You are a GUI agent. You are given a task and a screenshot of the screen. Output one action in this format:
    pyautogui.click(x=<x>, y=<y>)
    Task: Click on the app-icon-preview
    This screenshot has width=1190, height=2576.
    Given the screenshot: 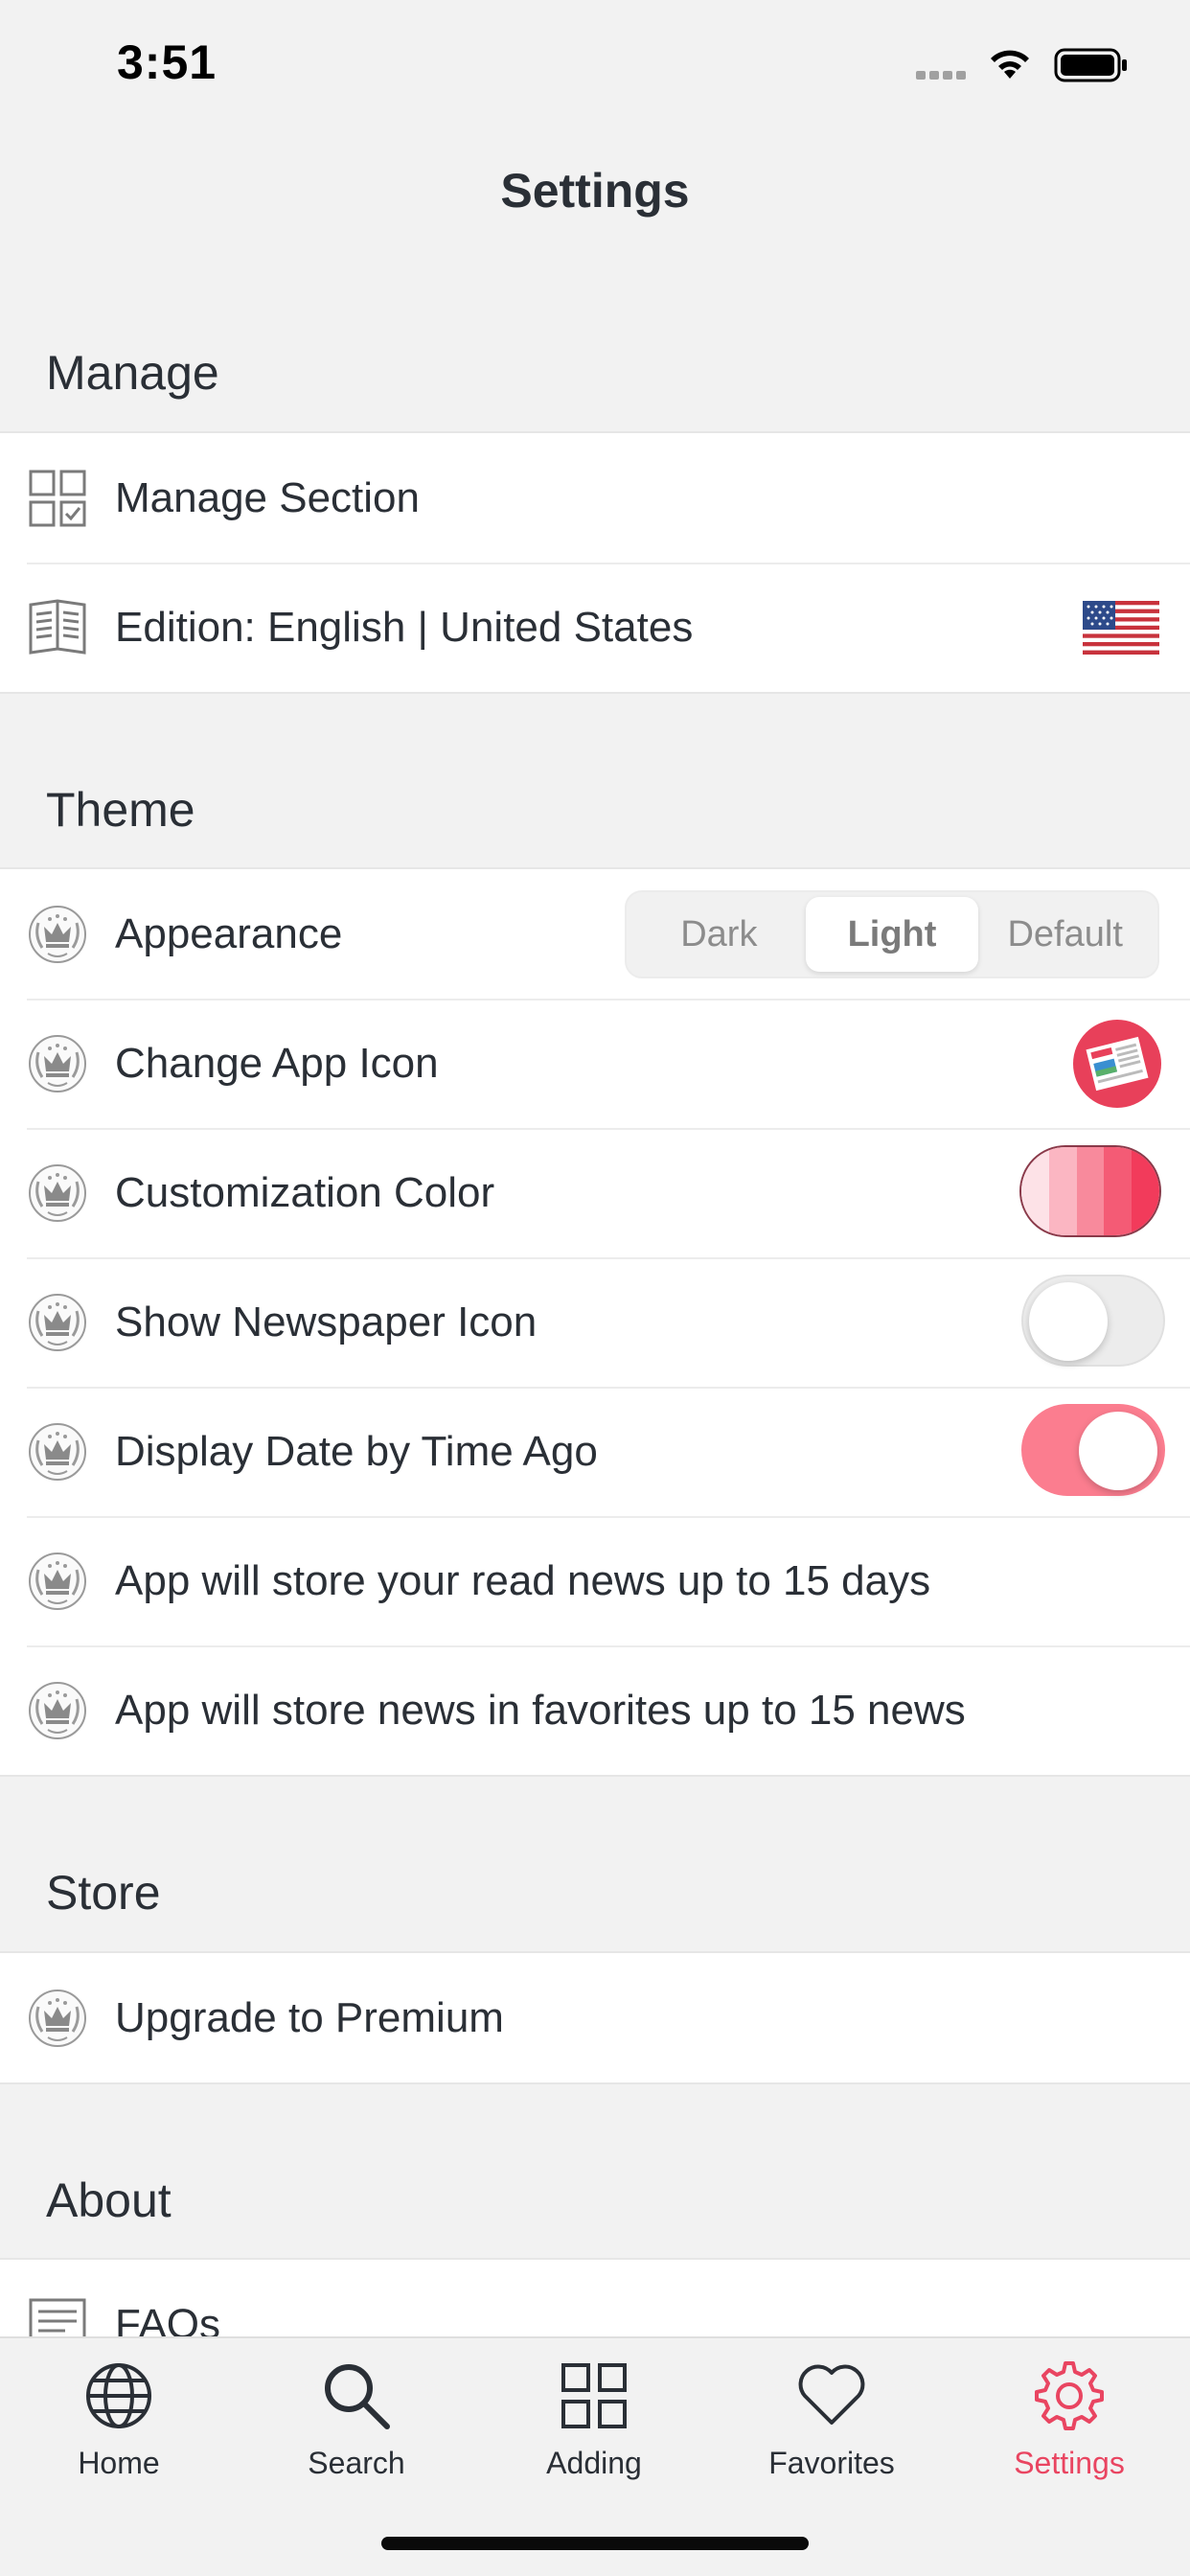 What is the action you would take?
    pyautogui.click(x=1117, y=1064)
    